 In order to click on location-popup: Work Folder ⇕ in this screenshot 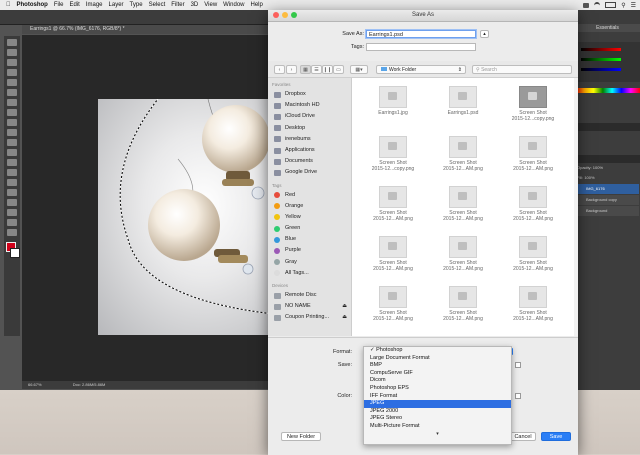, I will do `click(421, 69)`.